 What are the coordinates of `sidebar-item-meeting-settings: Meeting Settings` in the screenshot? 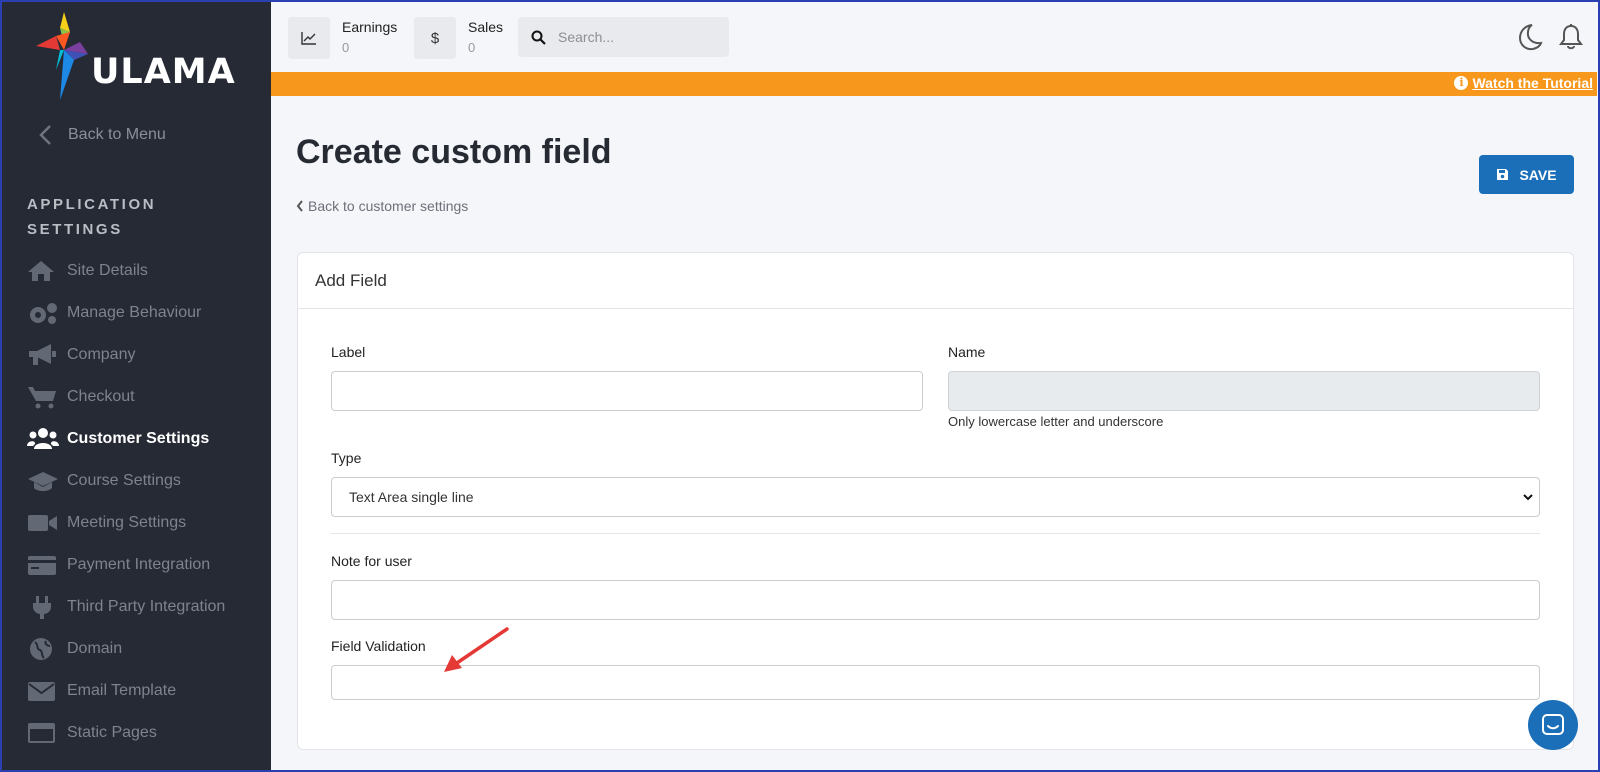 It's located at (147, 523).